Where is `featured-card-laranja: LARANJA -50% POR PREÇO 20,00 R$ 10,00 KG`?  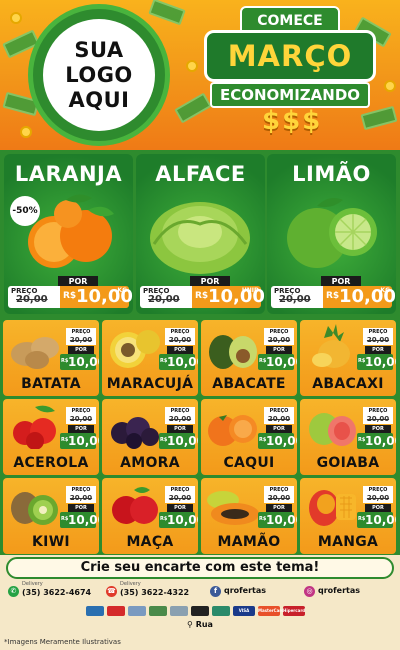 featured-card-laranja: LARANJA -50% POR PREÇO 20,00 R$ 10,00 KG is located at coordinates (68, 234).